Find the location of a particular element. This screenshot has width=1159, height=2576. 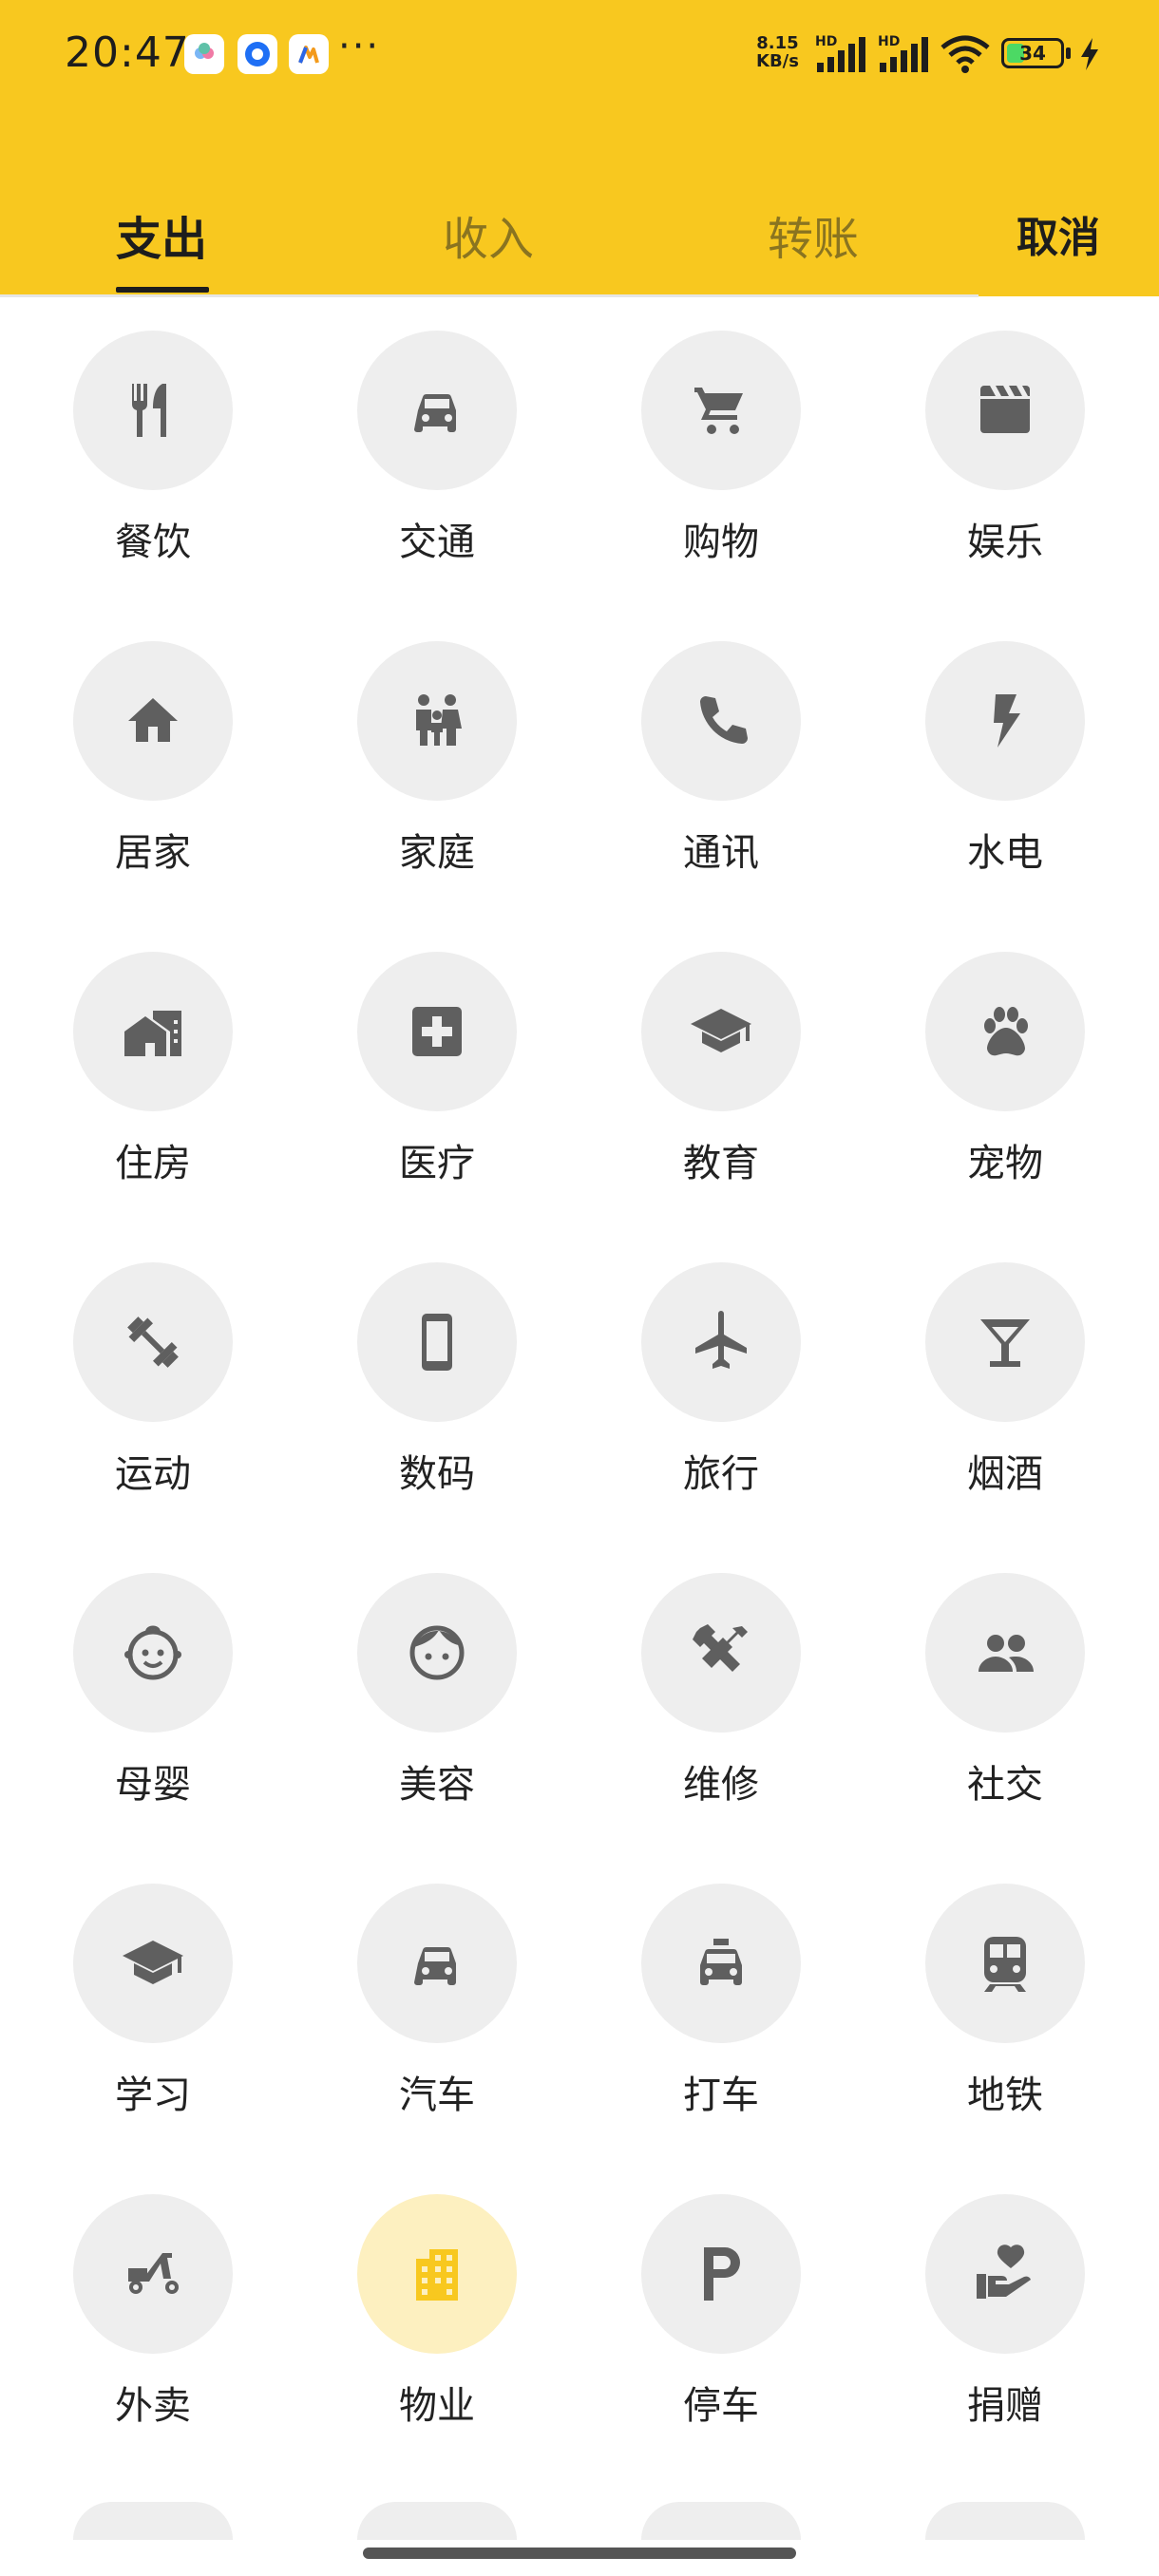

home-icon is located at coordinates (153, 720).